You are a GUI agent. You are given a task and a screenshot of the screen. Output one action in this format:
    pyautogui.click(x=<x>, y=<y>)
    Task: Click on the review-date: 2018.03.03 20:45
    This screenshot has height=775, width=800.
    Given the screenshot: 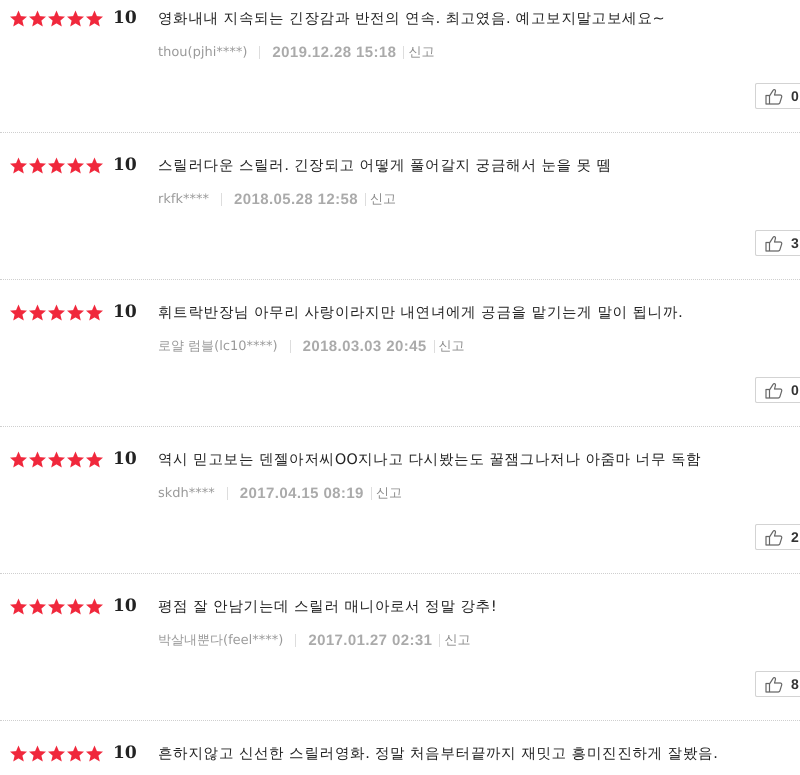 What is the action you would take?
    pyautogui.click(x=364, y=346)
    